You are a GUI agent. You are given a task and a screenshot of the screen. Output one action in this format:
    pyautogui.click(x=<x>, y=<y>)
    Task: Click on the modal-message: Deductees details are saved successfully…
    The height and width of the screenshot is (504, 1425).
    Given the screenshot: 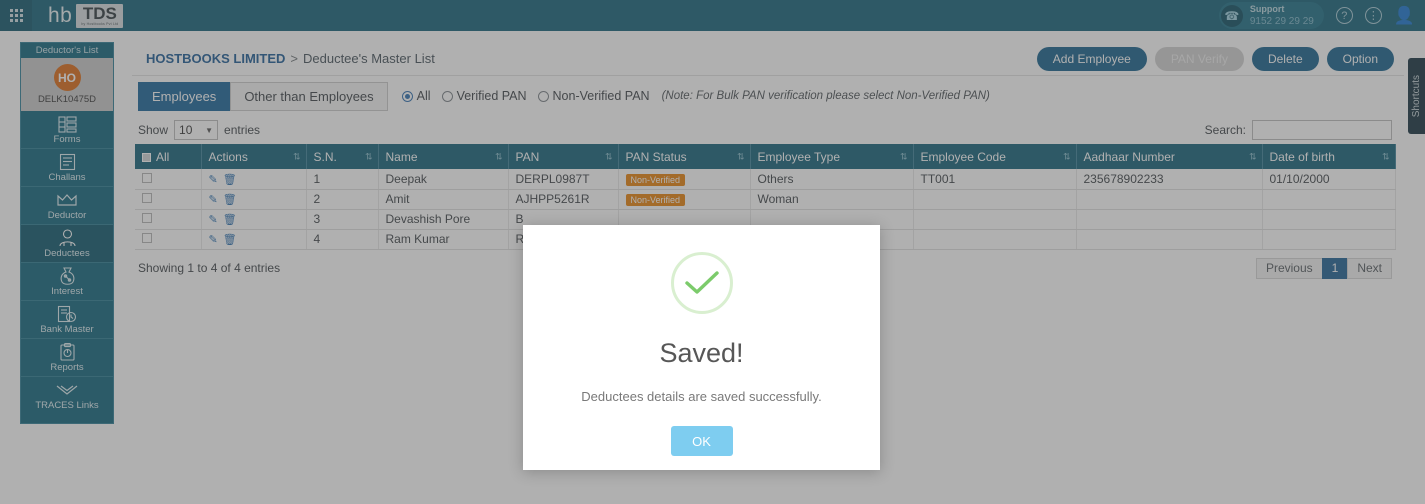 What is the action you would take?
    pyautogui.click(x=701, y=396)
    